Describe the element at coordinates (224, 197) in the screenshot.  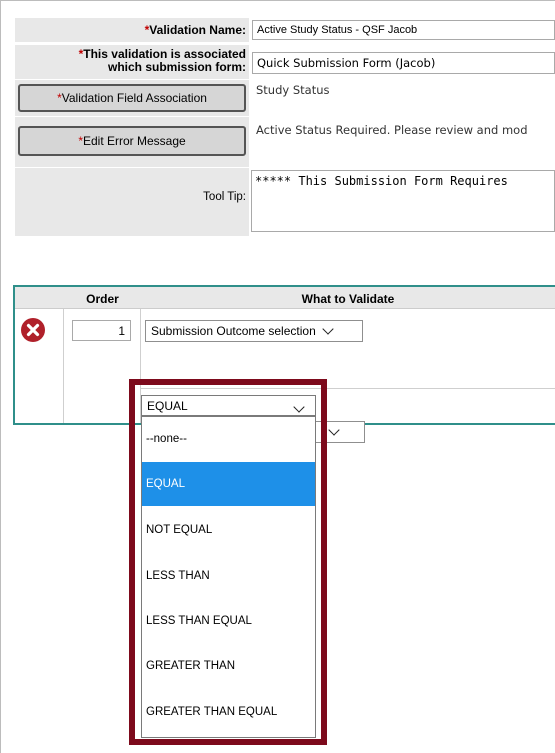
I see `tooltip-label: Tool Tip:` at that location.